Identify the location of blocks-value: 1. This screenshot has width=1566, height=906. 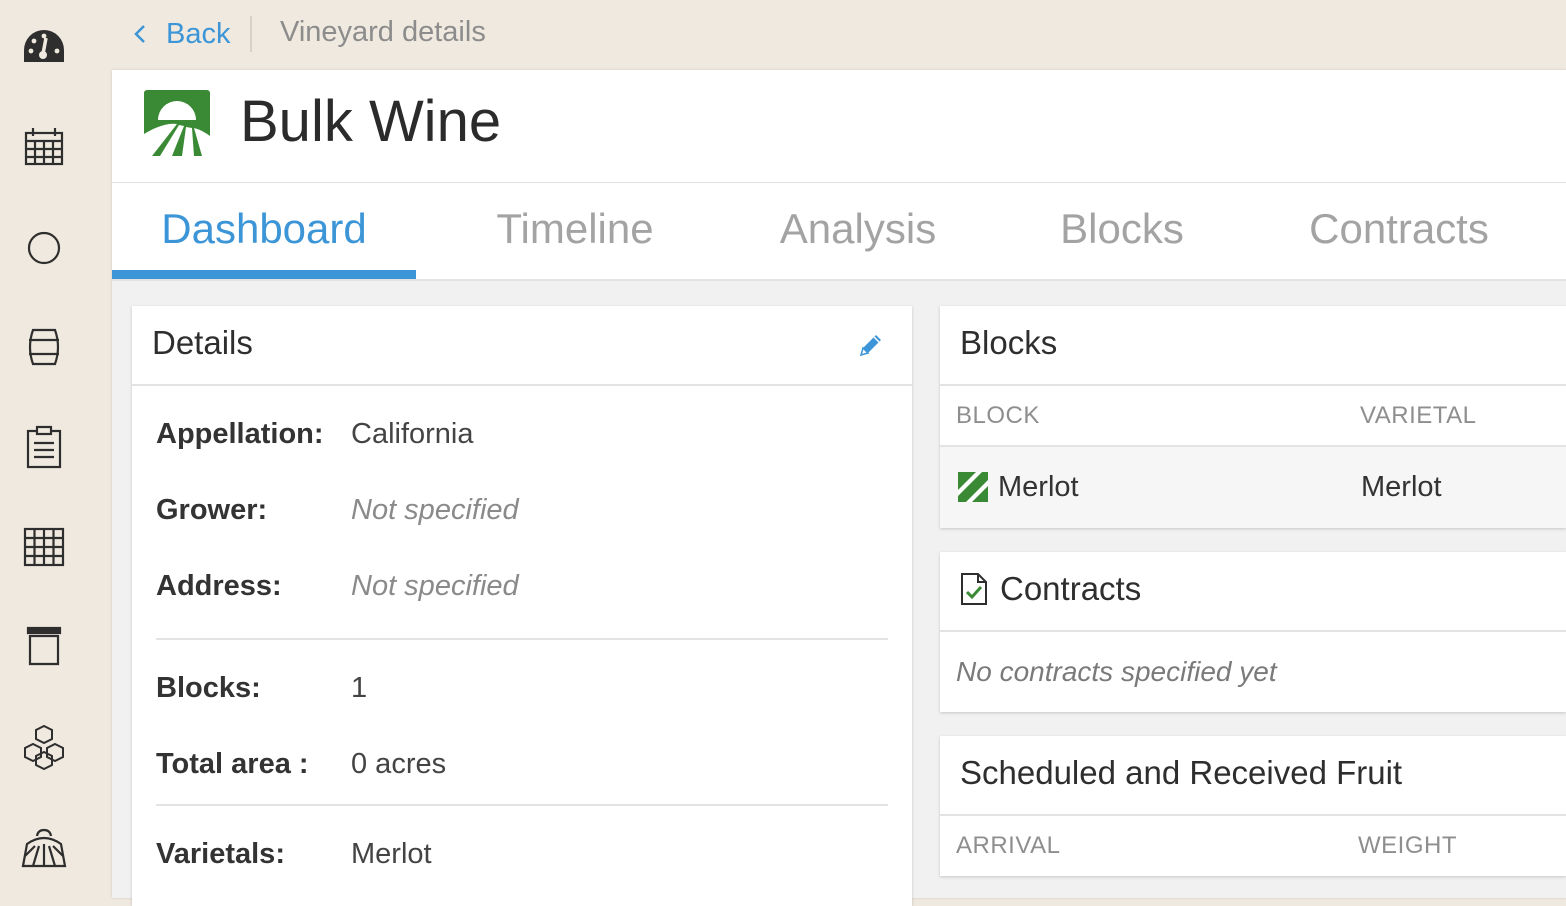
(359, 688).